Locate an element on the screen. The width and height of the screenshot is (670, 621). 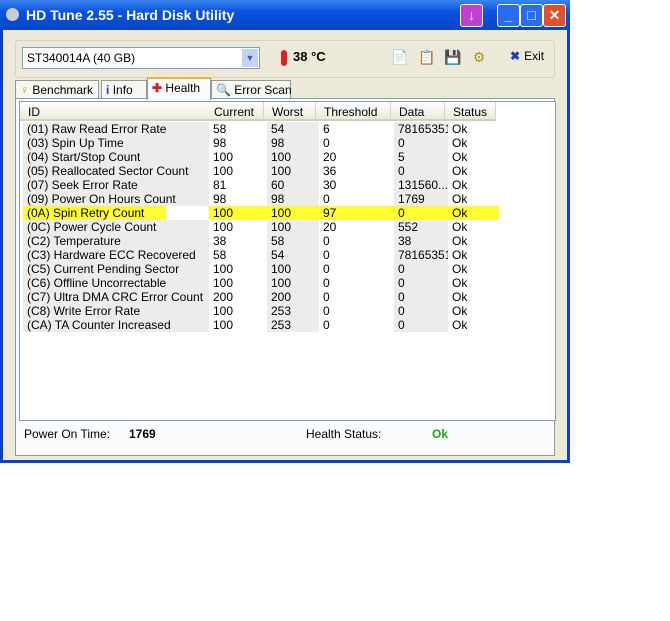
column-header-worst: Worst is located at coordinates (290, 111).